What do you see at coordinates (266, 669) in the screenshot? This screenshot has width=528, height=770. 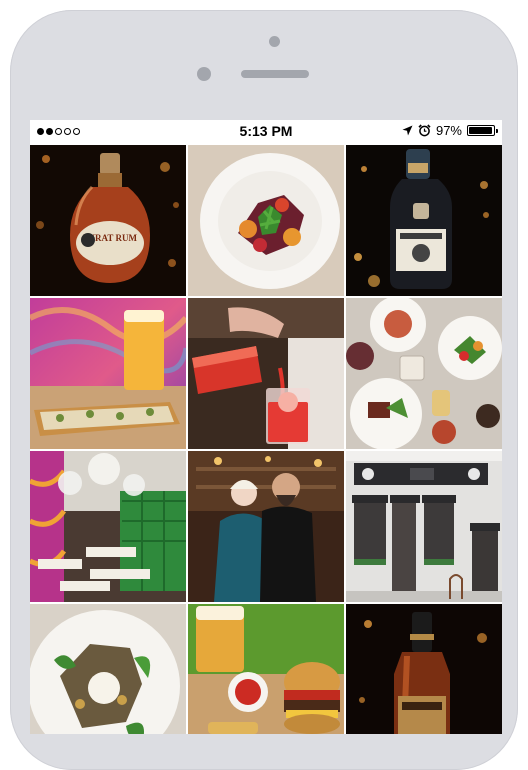 I see `photo-burger-and-beer` at bounding box center [266, 669].